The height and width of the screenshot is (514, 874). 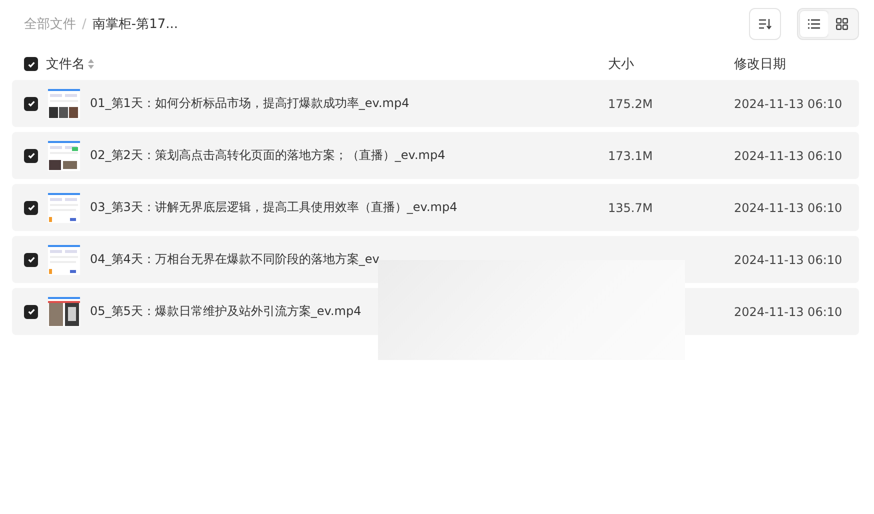 I want to click on list-icon, so click(x=814, y=24).